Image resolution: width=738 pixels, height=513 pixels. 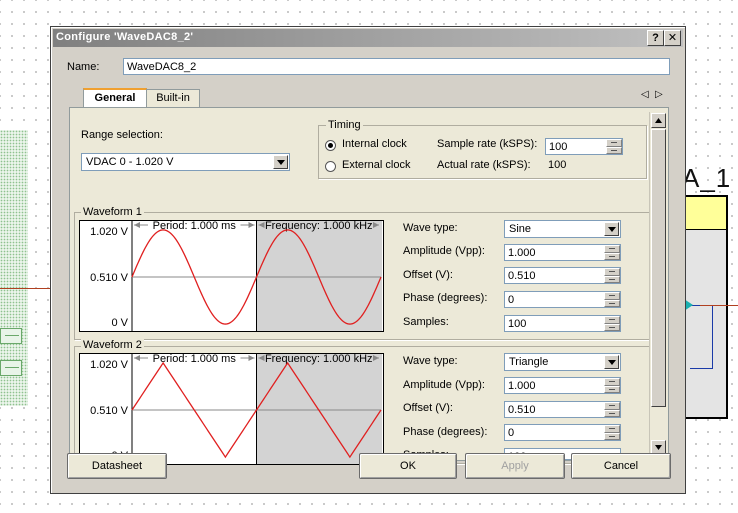 What do you see at coordinates (444, 385) in the screenshot?
I see `waveform2-amplitude-label: Amplitude (Vpp):` at bounding box center [444, 385].